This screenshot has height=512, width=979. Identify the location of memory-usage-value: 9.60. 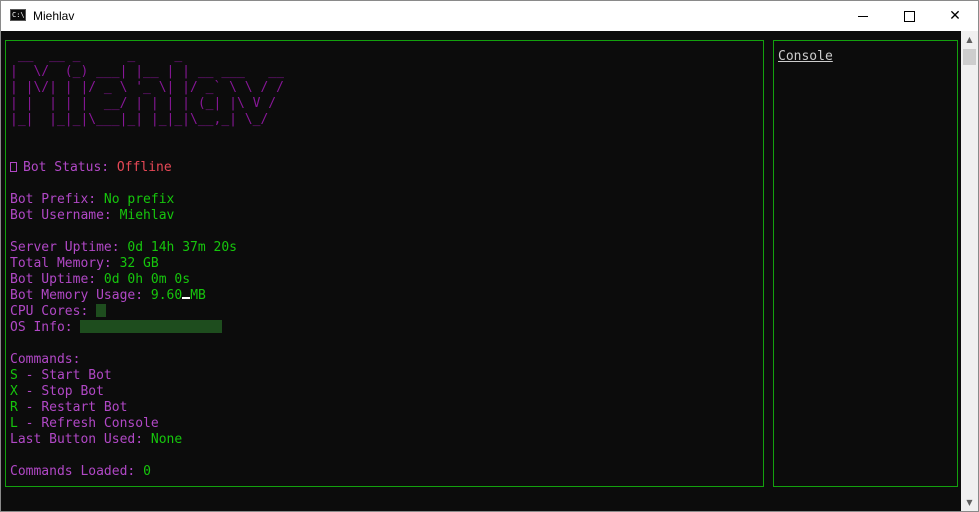
(166, 295).